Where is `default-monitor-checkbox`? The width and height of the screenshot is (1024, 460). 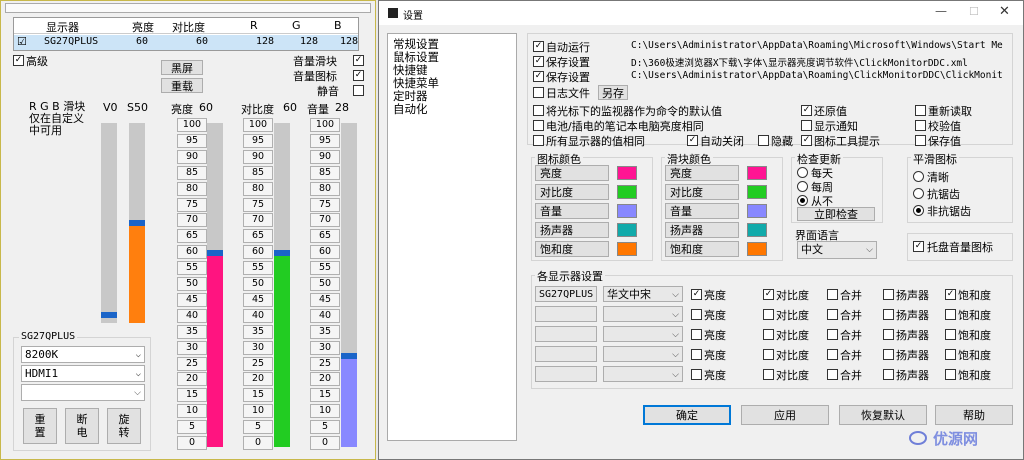
default-monitor-checkbox is located at coordinates (538, 110).